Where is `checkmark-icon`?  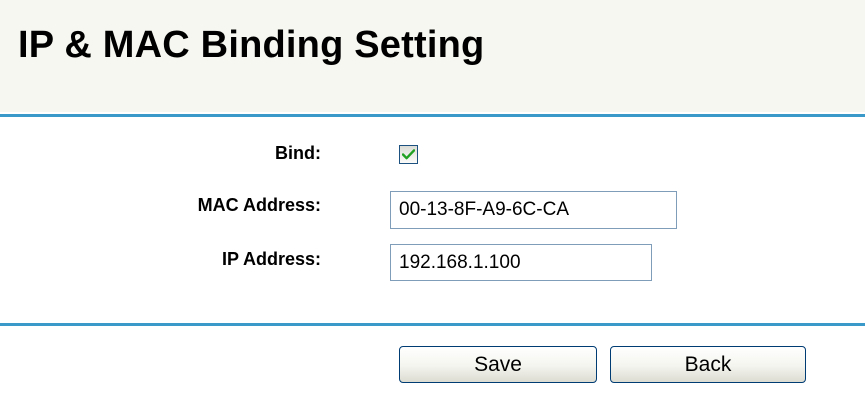 checkmark-icon is located at coordinates (408, 154).